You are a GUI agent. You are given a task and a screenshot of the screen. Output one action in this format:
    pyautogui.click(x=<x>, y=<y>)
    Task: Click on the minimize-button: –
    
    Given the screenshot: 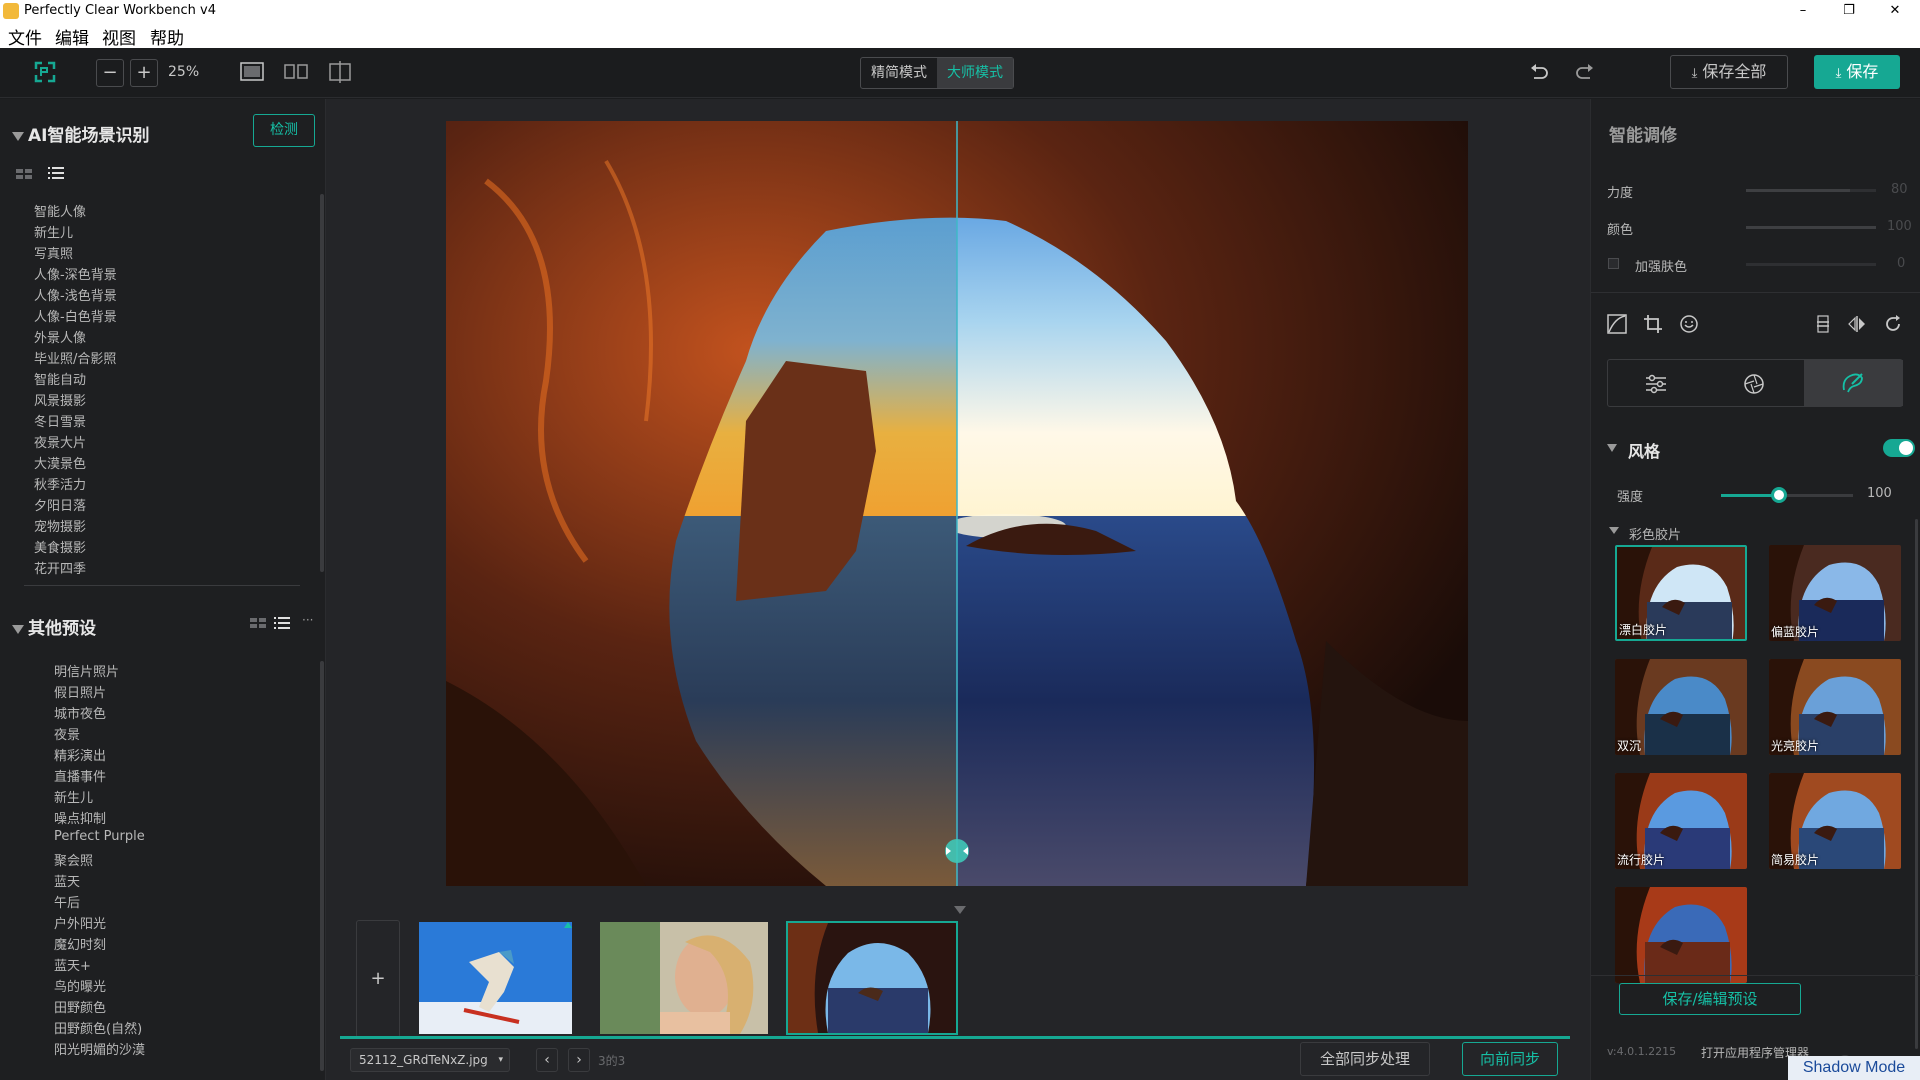 What is the action you would take?
    pyautogui.click(x=1803, y=11)
    